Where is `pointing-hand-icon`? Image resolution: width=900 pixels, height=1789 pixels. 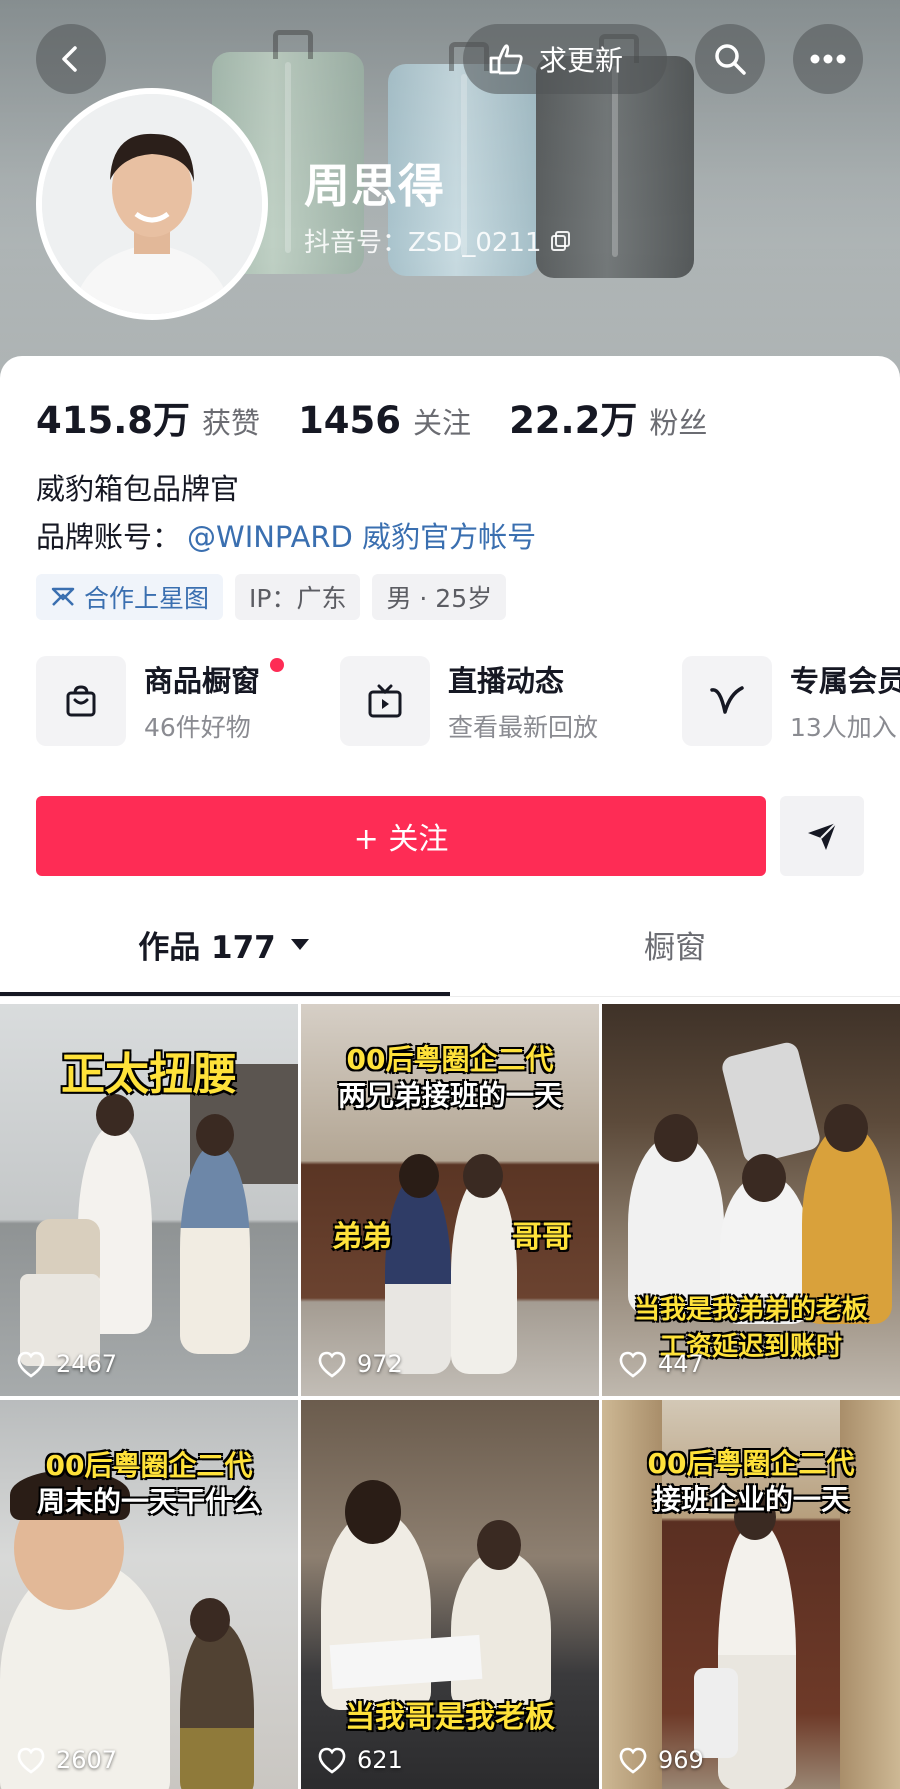 pointing-hand-icon is located at coordinates (506, 59).